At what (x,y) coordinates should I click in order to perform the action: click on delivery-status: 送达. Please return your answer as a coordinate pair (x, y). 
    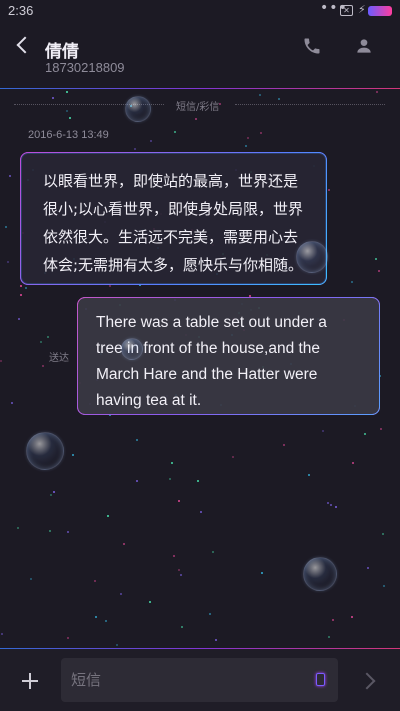
    Looking at the image, I should click on (59, 358).